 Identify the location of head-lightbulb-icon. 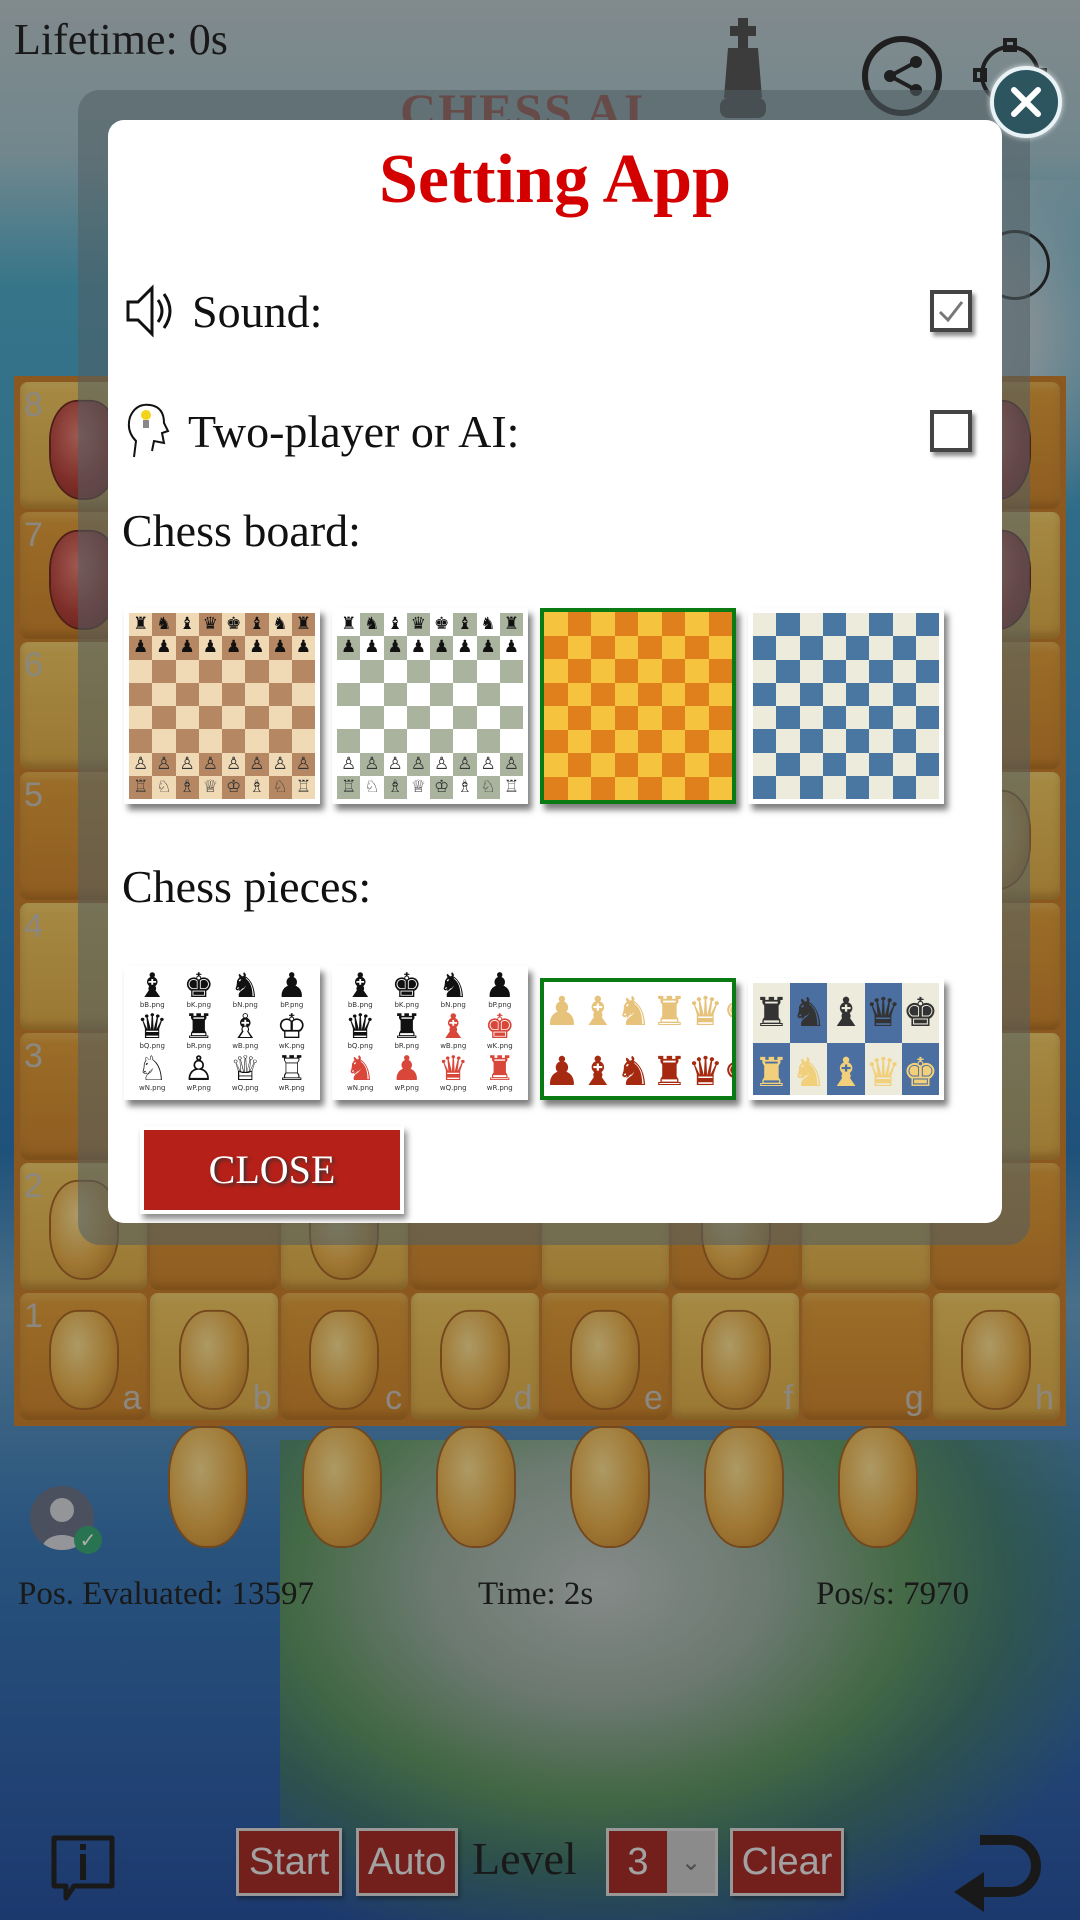
(148, 430).